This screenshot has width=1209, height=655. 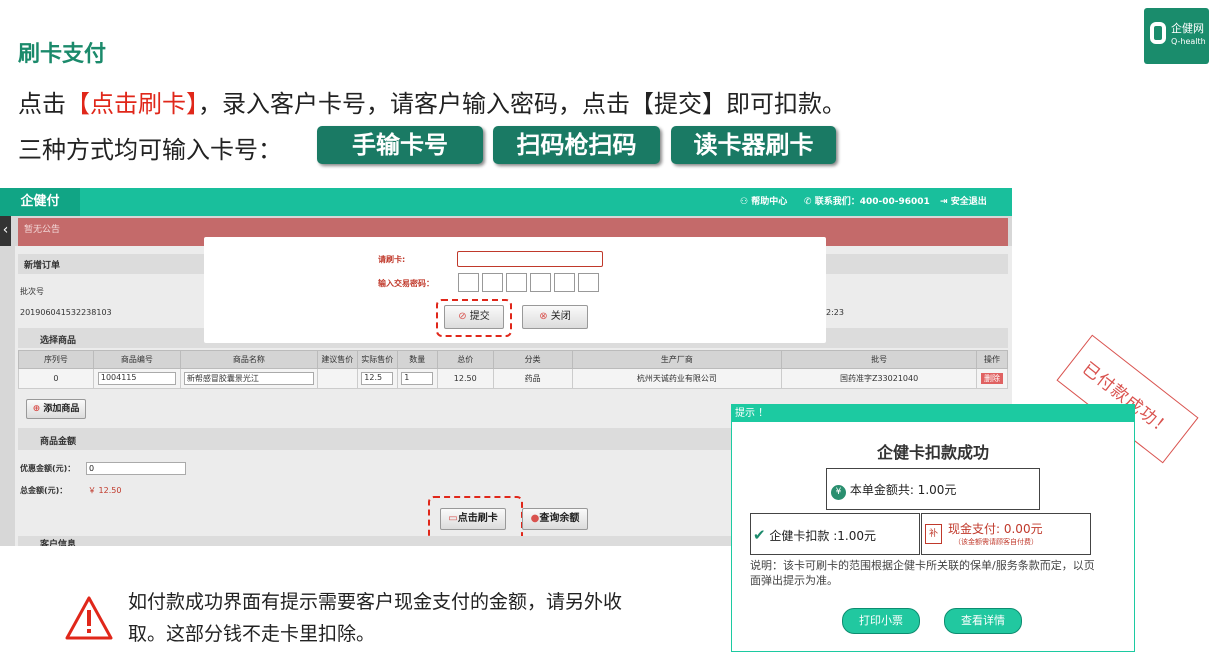 I want to click on card-number-label: 请刷卡:, so click(x=392, y=259).